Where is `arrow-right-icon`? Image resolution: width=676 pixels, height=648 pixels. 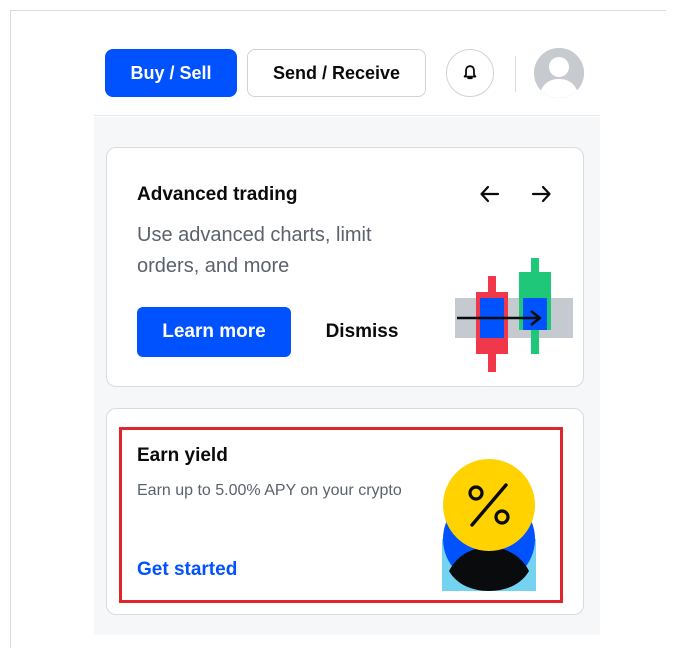
arrow-right-icon is located at coordinates (541, 194).